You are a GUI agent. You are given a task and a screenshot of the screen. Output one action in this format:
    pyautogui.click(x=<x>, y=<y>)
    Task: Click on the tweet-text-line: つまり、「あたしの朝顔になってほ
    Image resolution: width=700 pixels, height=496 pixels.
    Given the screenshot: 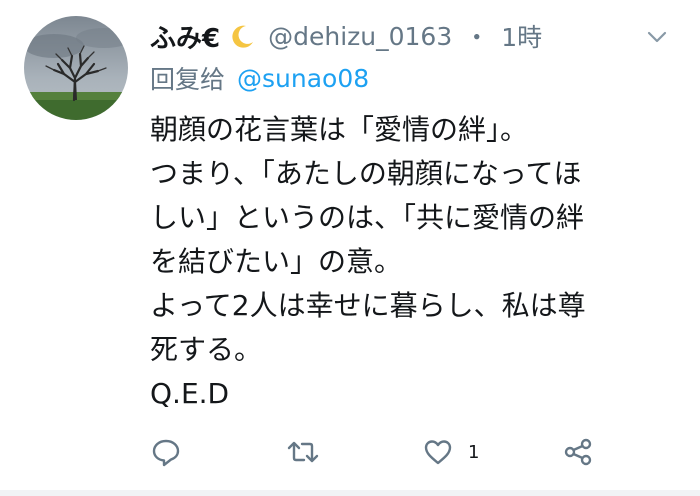 What is the action you would take?
    pyautogui.click(x=366, y=173)
    